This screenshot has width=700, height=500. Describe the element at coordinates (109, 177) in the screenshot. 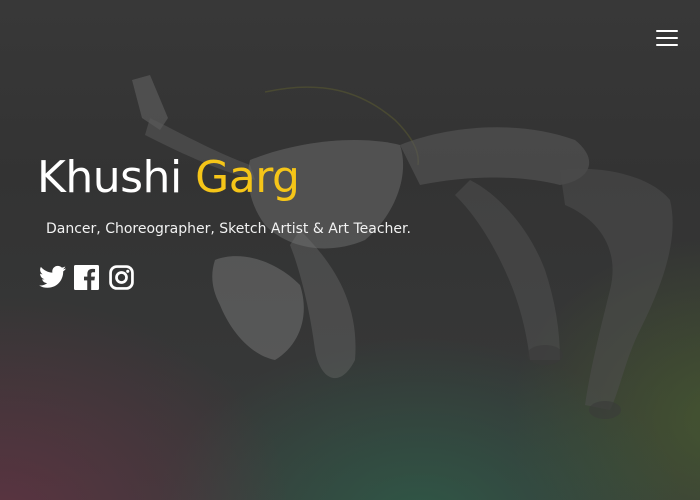

I see `first-name: Khushi` at that location.